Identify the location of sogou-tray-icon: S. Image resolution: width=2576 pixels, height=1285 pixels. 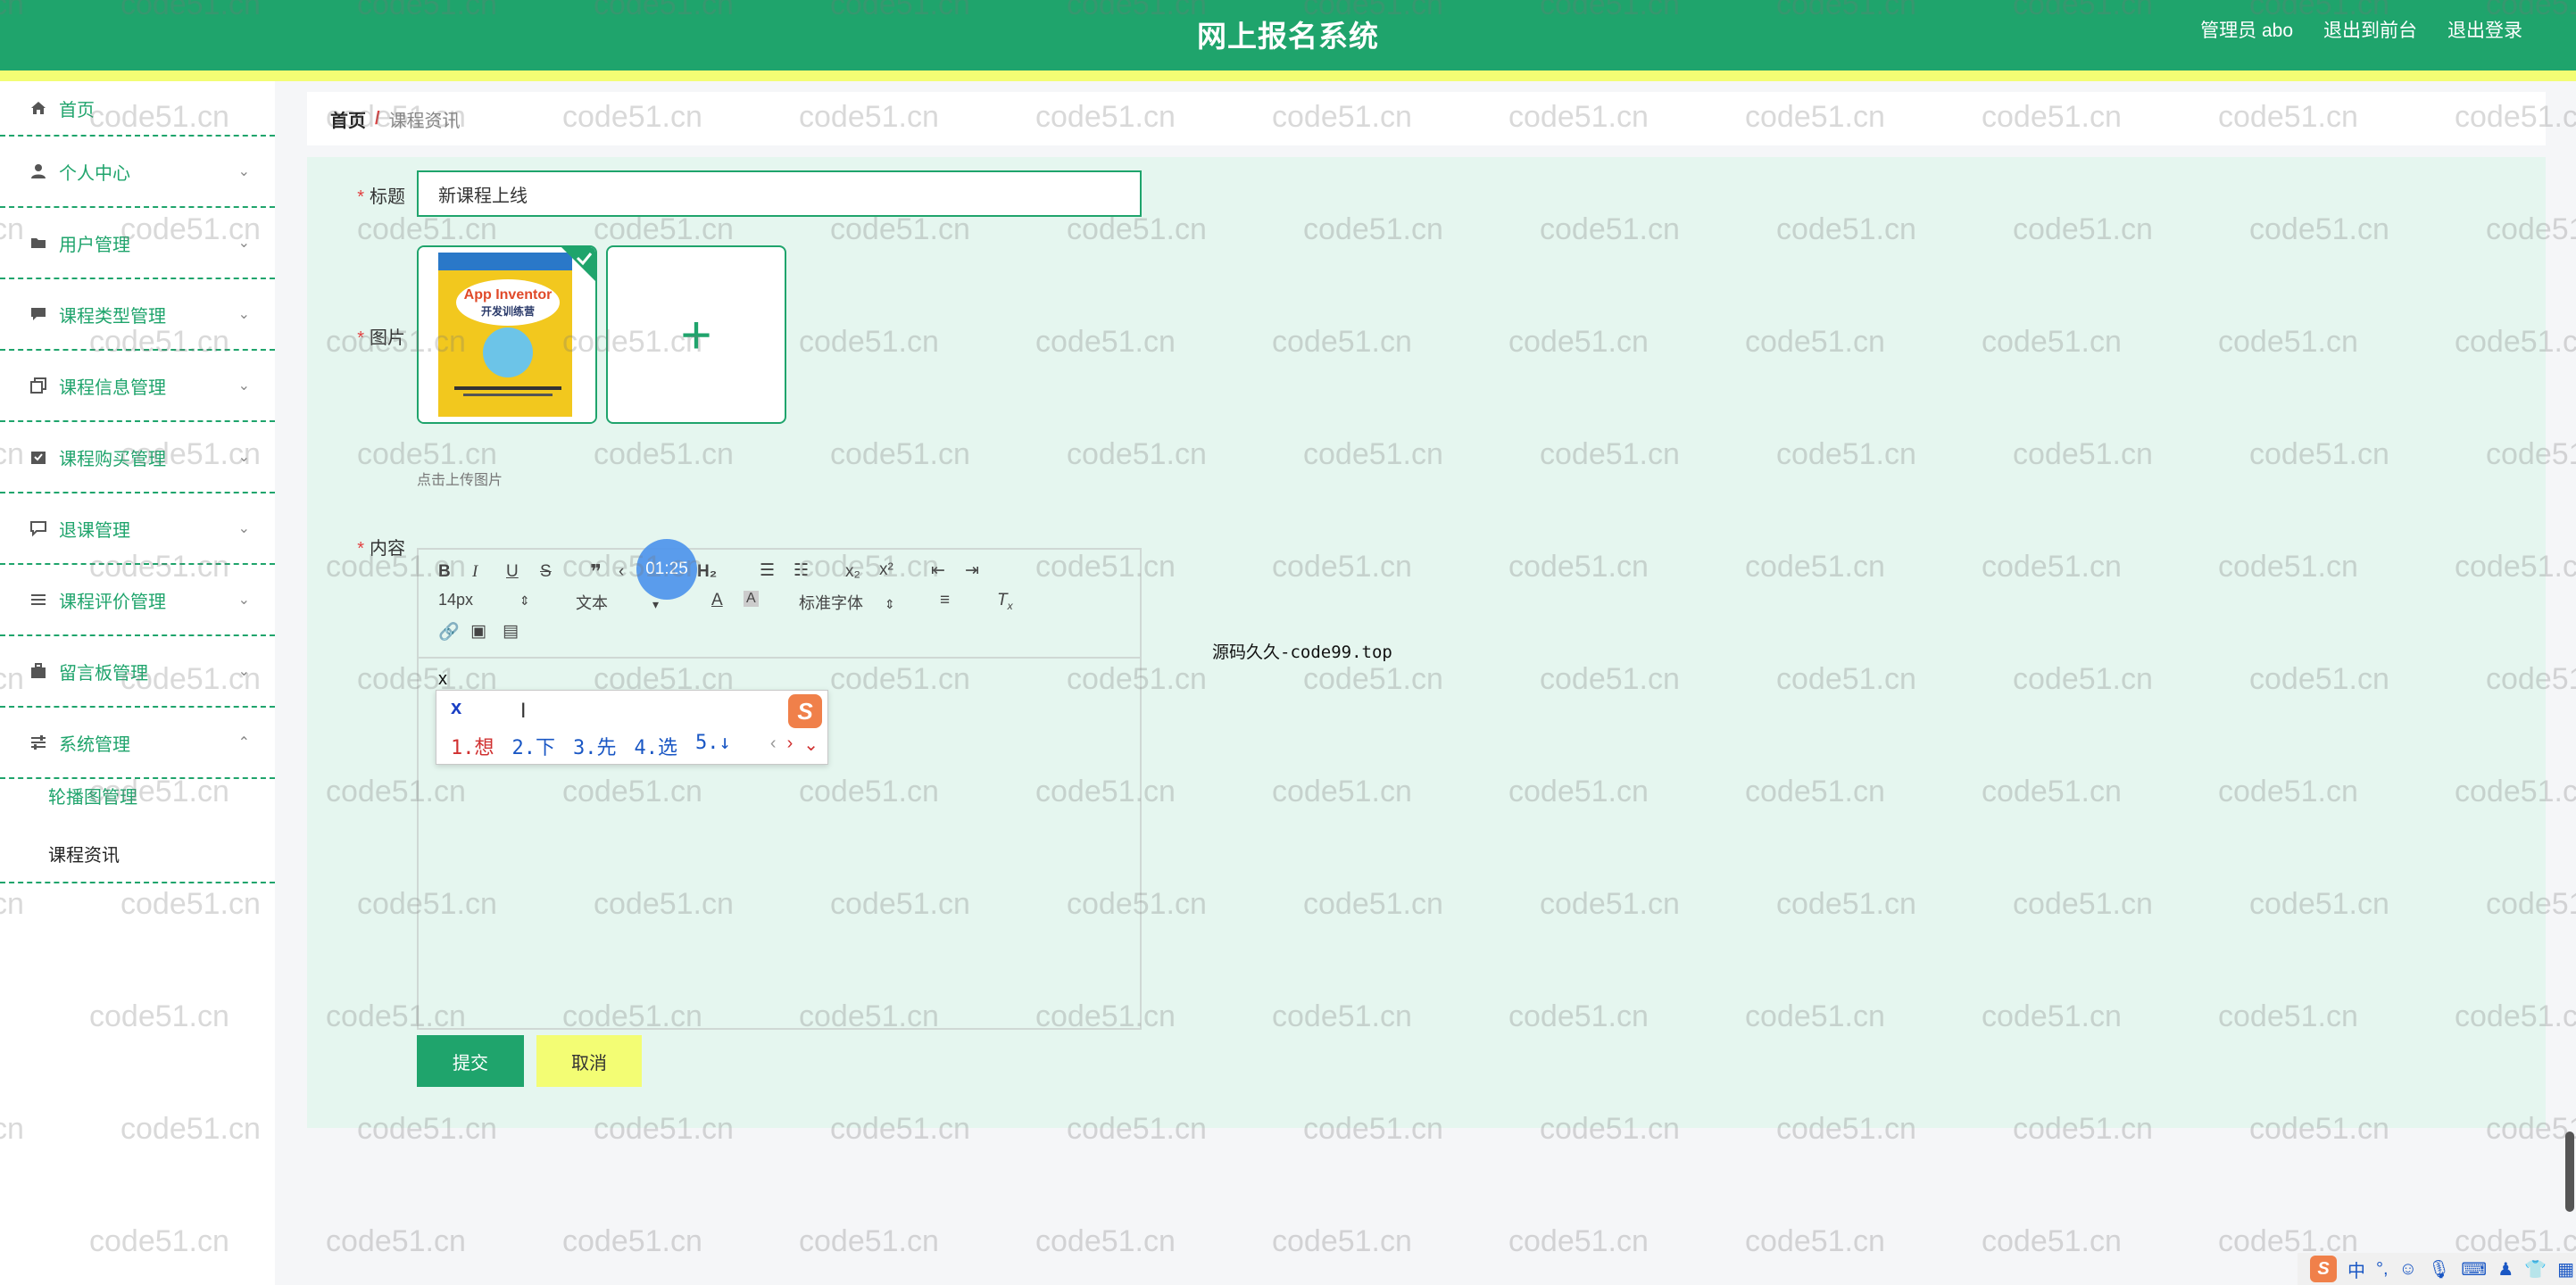
(2323, 1269).